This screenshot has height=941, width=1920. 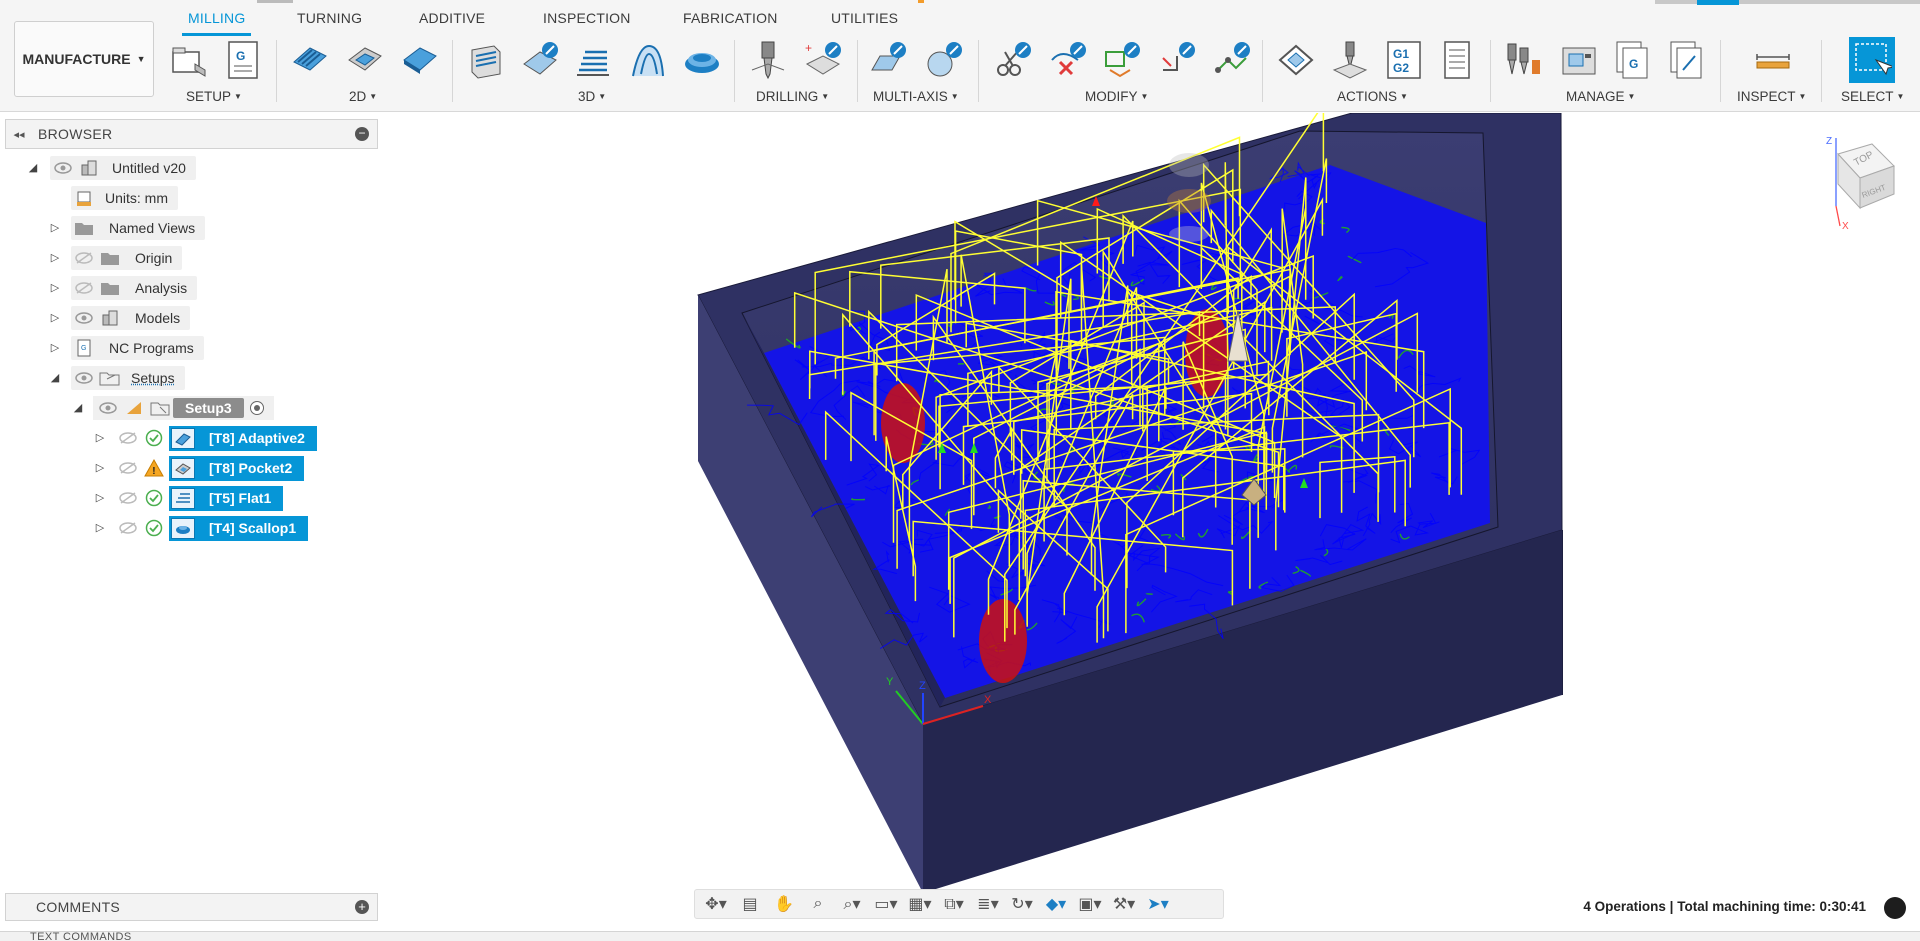 I want to click on setup-sheet-icon, so click(x=1457, y=60).